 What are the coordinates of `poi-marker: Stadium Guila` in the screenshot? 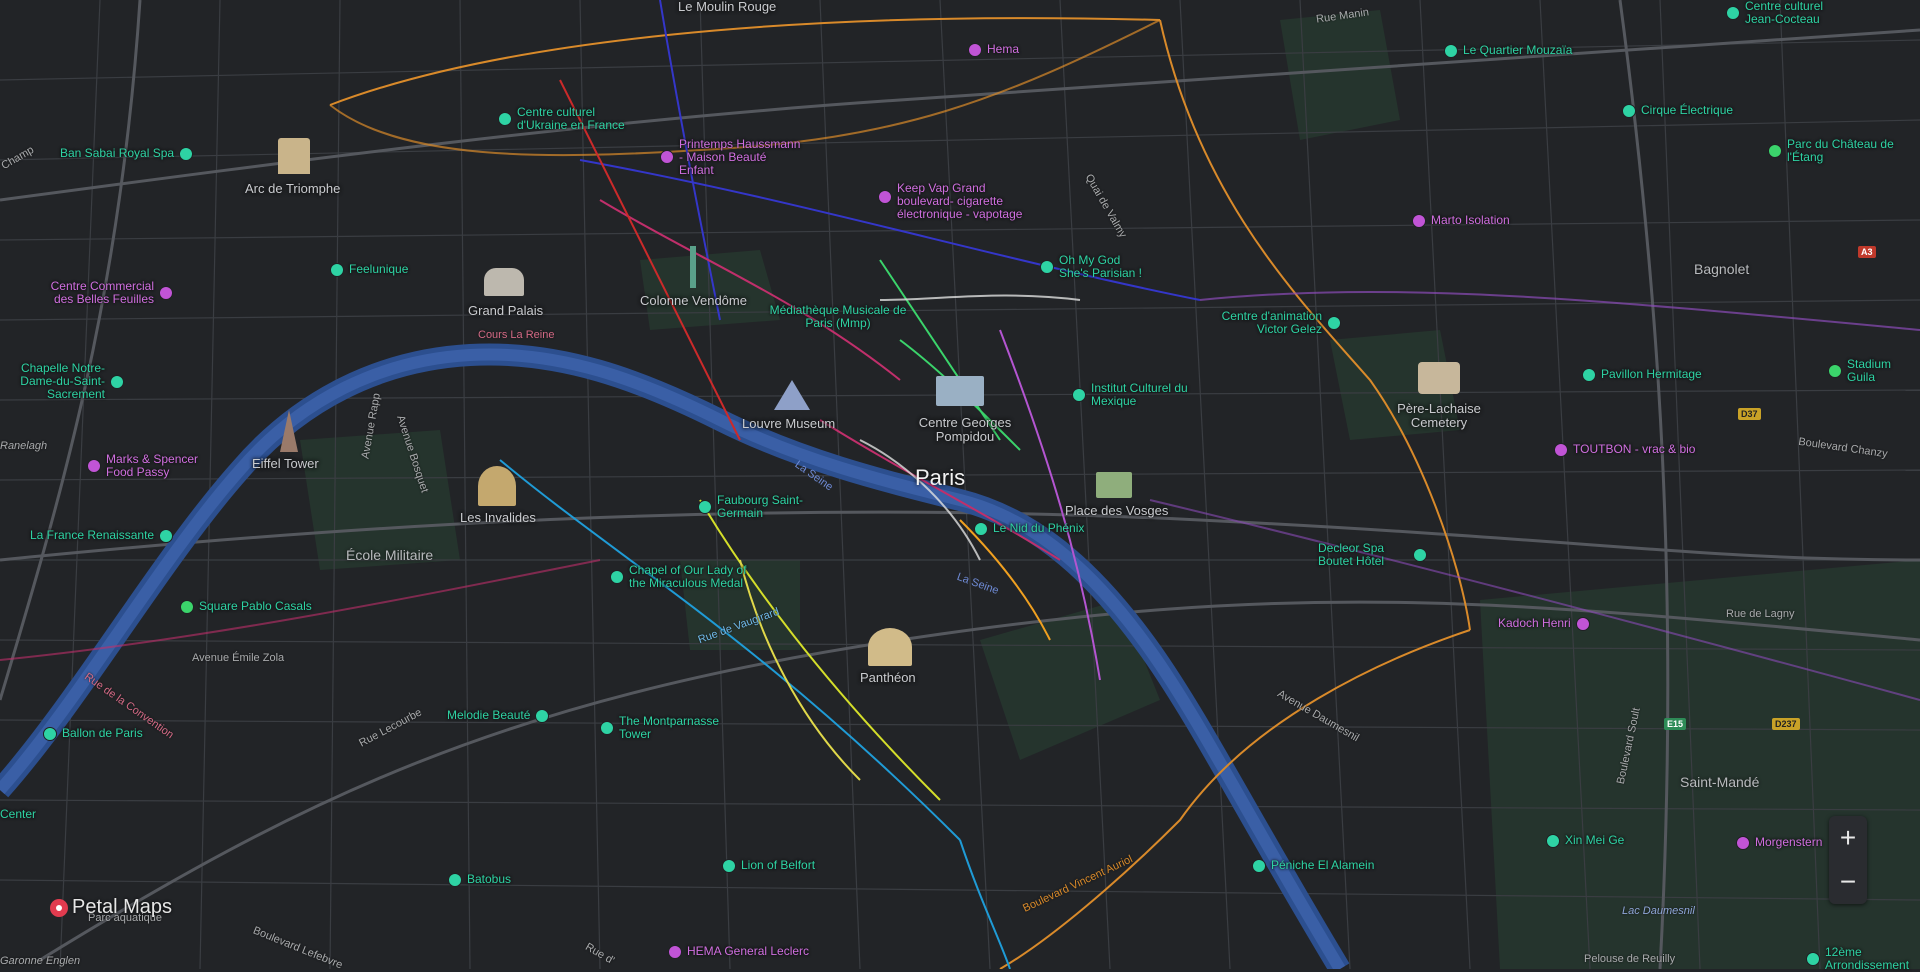 It's located at (1874, 370).